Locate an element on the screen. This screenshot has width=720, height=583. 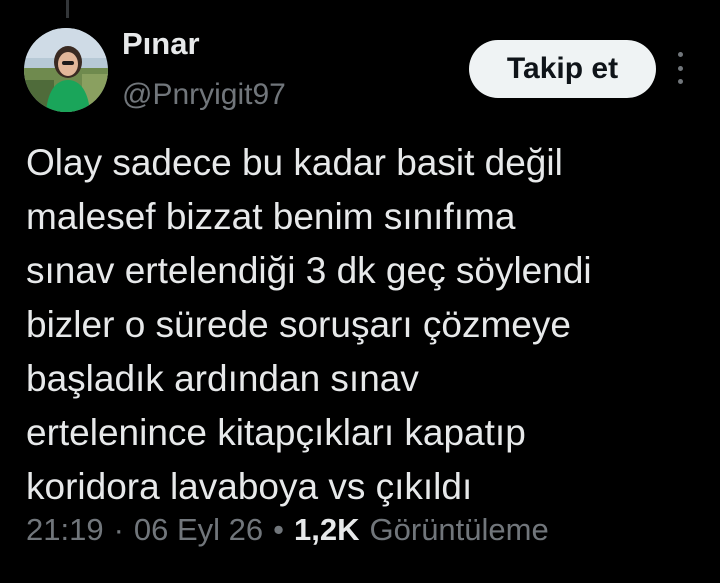
tweet-text-line: Olay sadece bu kadar basit değil is located at coordinates (294, 162).